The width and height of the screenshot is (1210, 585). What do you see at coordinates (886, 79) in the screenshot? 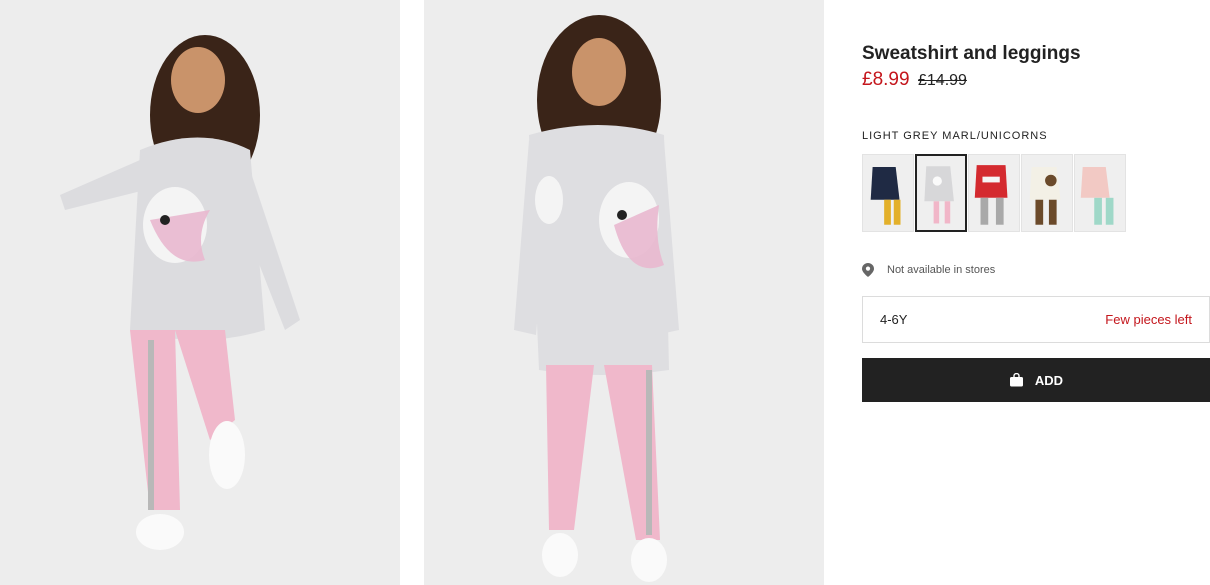
I see `sale-price: £8.99` at bounding box center [886, 79].